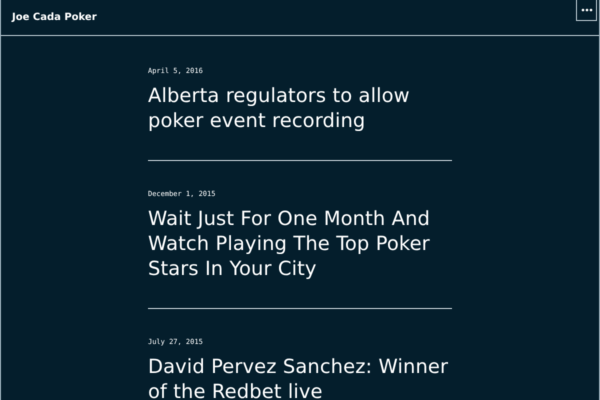  What do you see at coordinates (54, 17) in the screenshot?
I see `site-title: Joe Cada Poker` at bounding box center [54, 17].